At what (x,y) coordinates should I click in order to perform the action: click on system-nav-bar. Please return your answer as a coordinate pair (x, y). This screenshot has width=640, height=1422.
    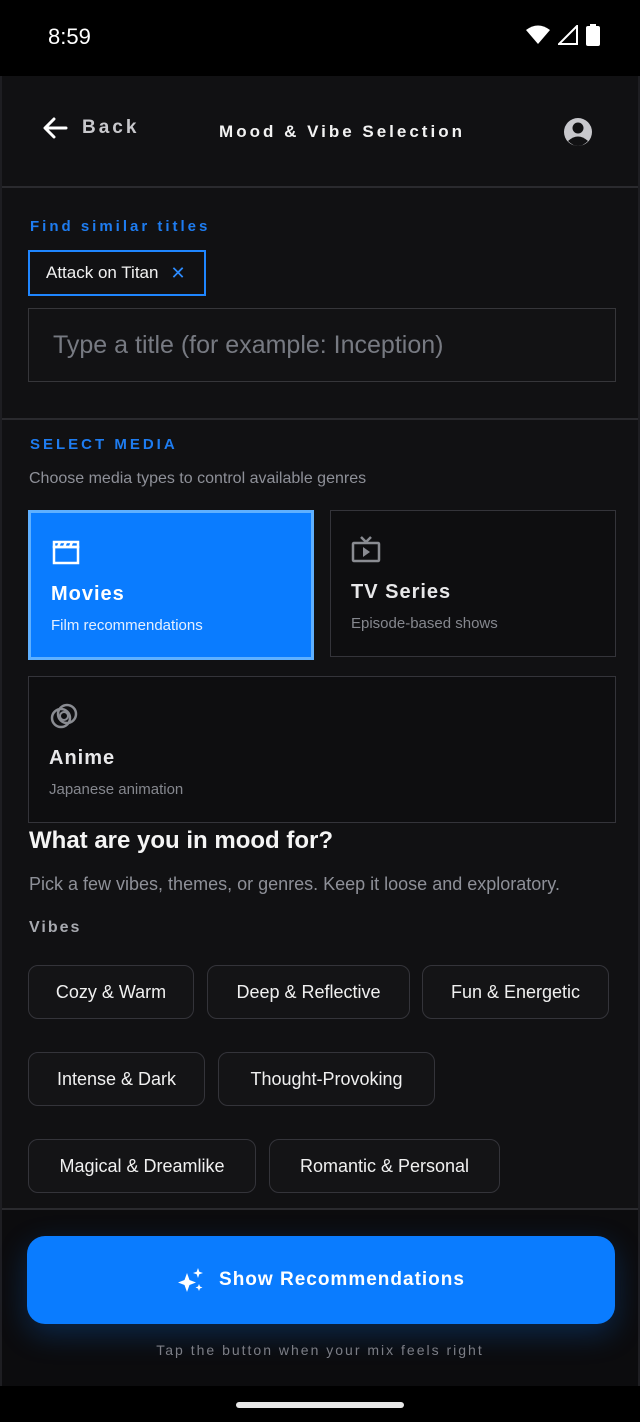
    Looking at the image, I should click on (320, 1404).